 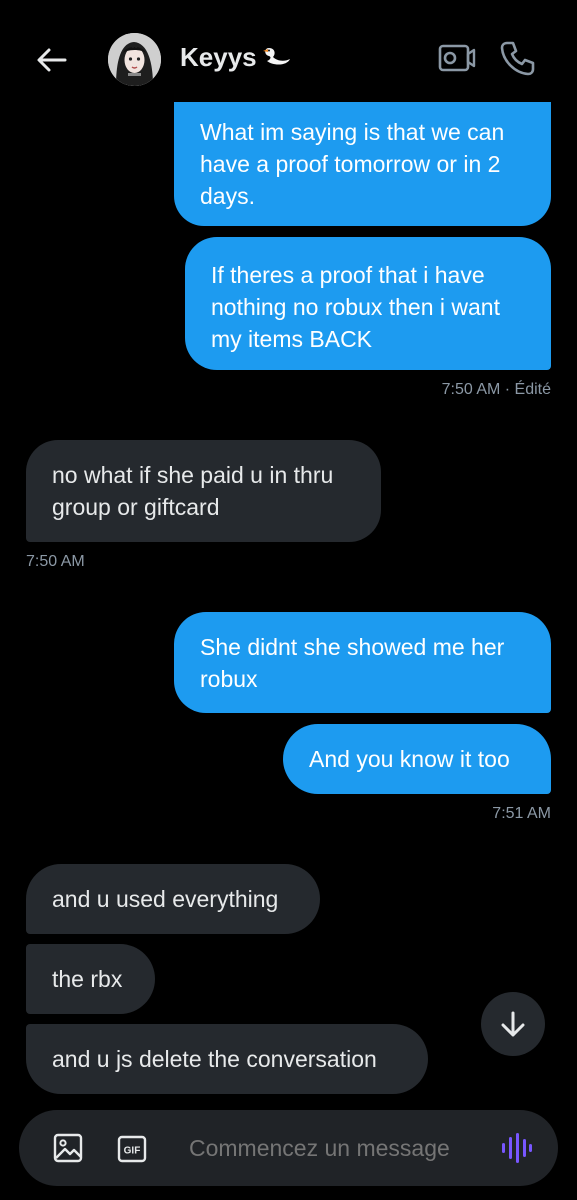 I want to click on video-call-icon, so click(x=457, y=58).